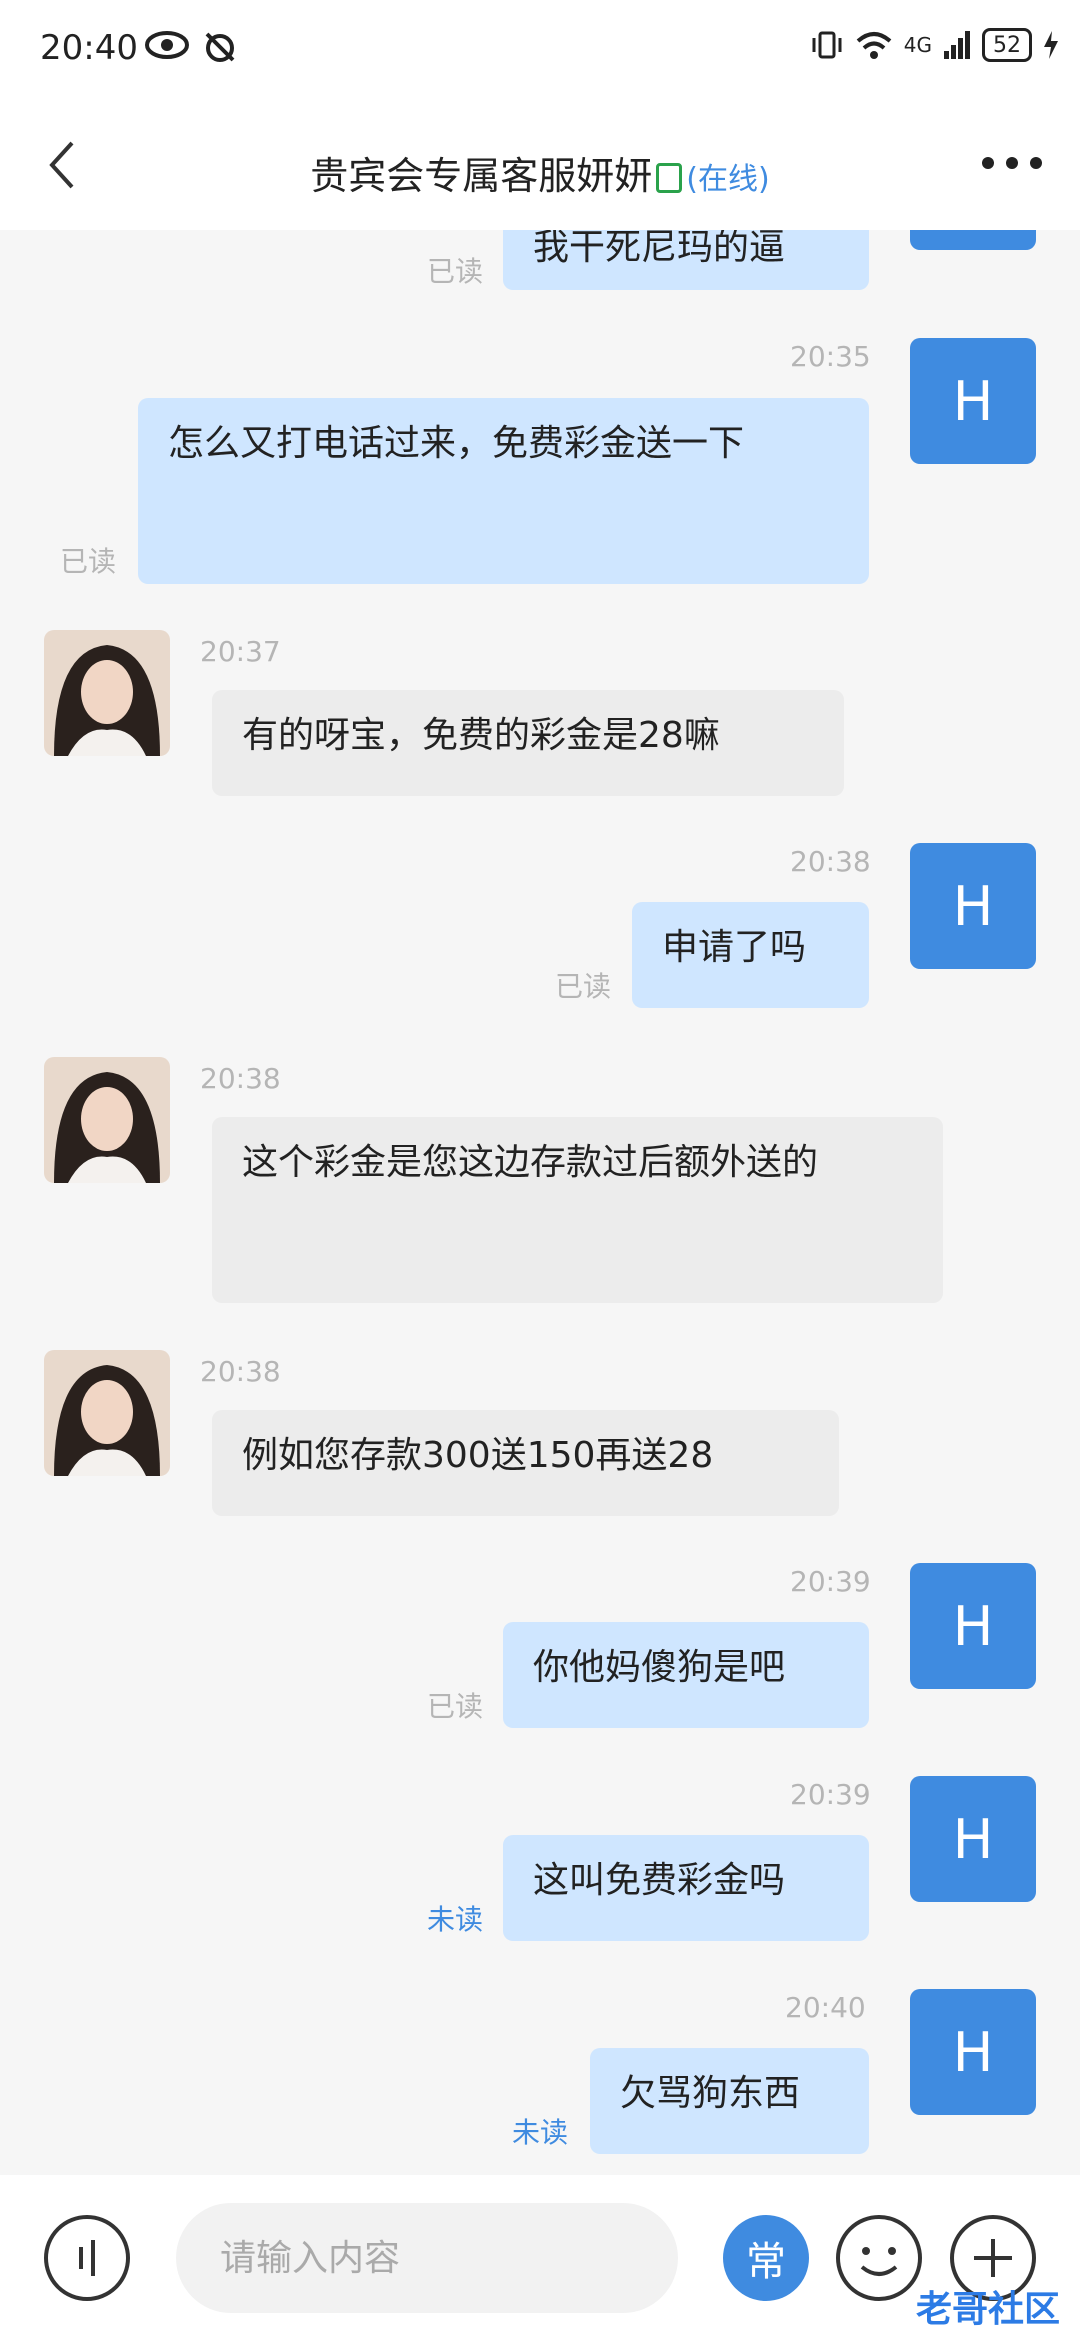 The height and width of the screenshot is (2340, 1080). I want to click on emoji-button, so click(879, 2258).